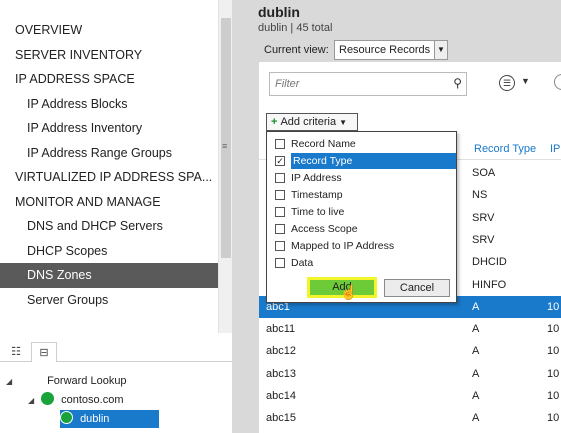  Describe the element at coordinates (363, 263) in the screenshot. I see `criteria-option: Data` at that location.